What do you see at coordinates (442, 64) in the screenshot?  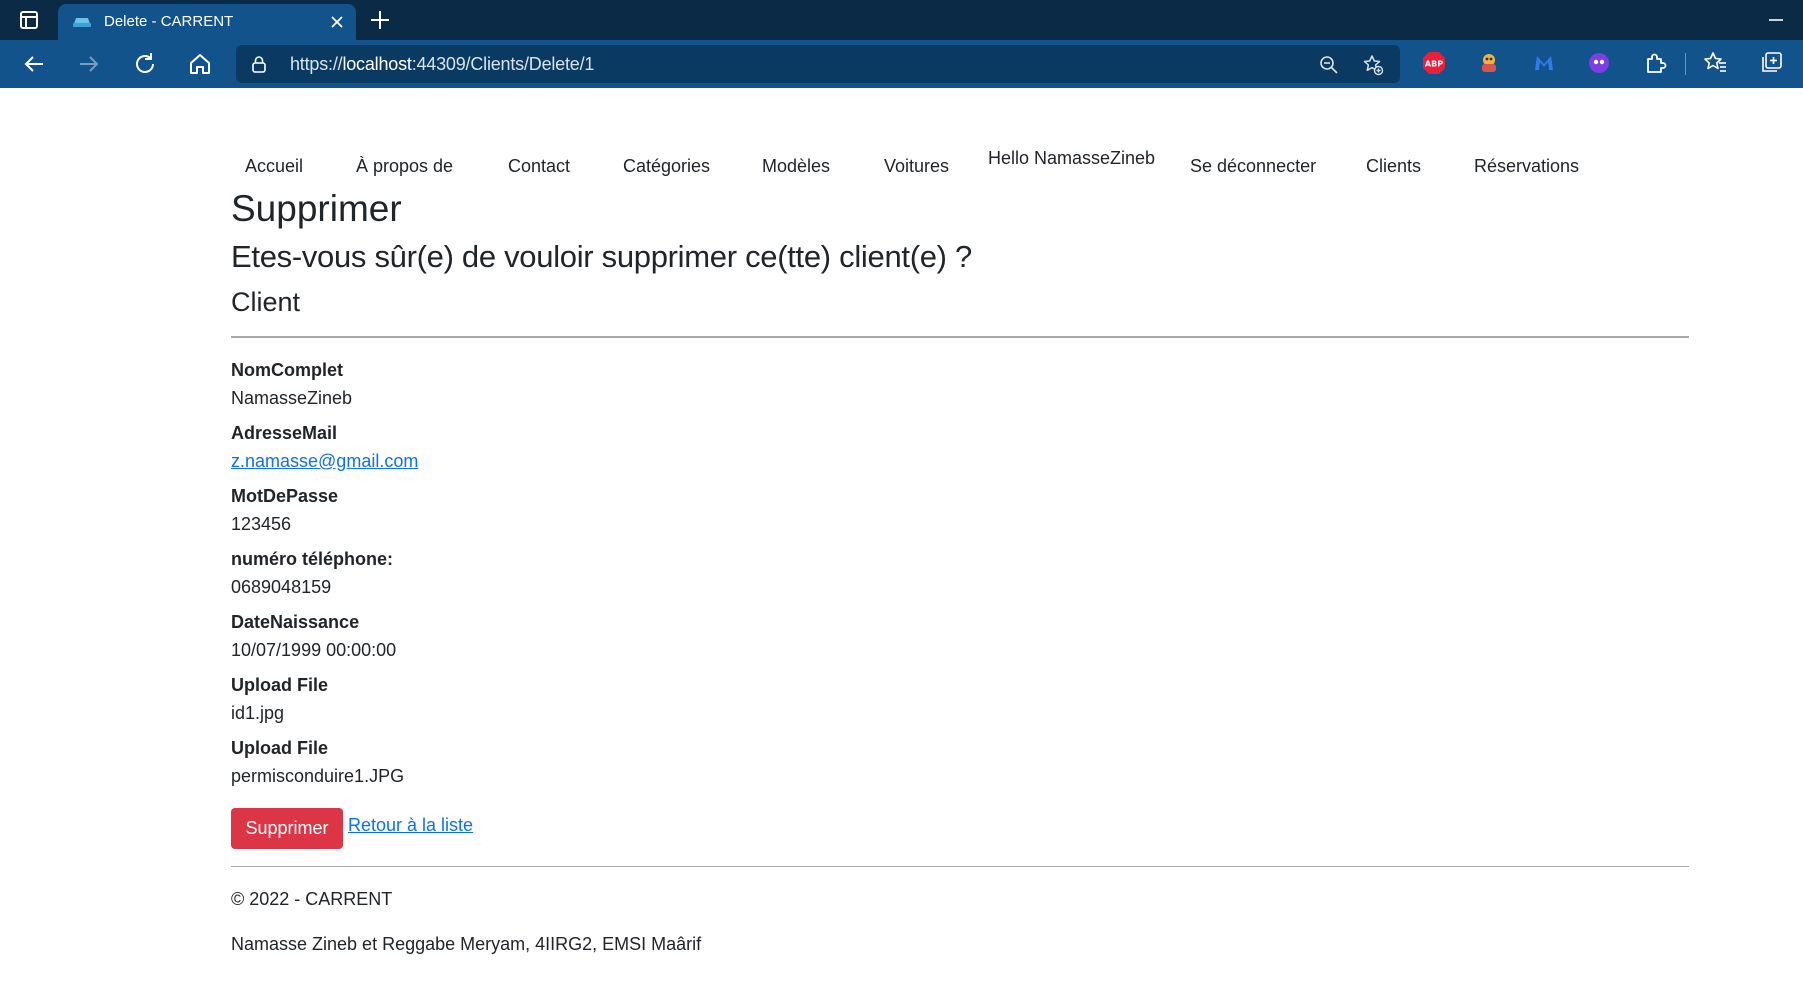 I see `url-text: https://localhost:44309/Clients/Delete/1` at bounding box center [442, 64].